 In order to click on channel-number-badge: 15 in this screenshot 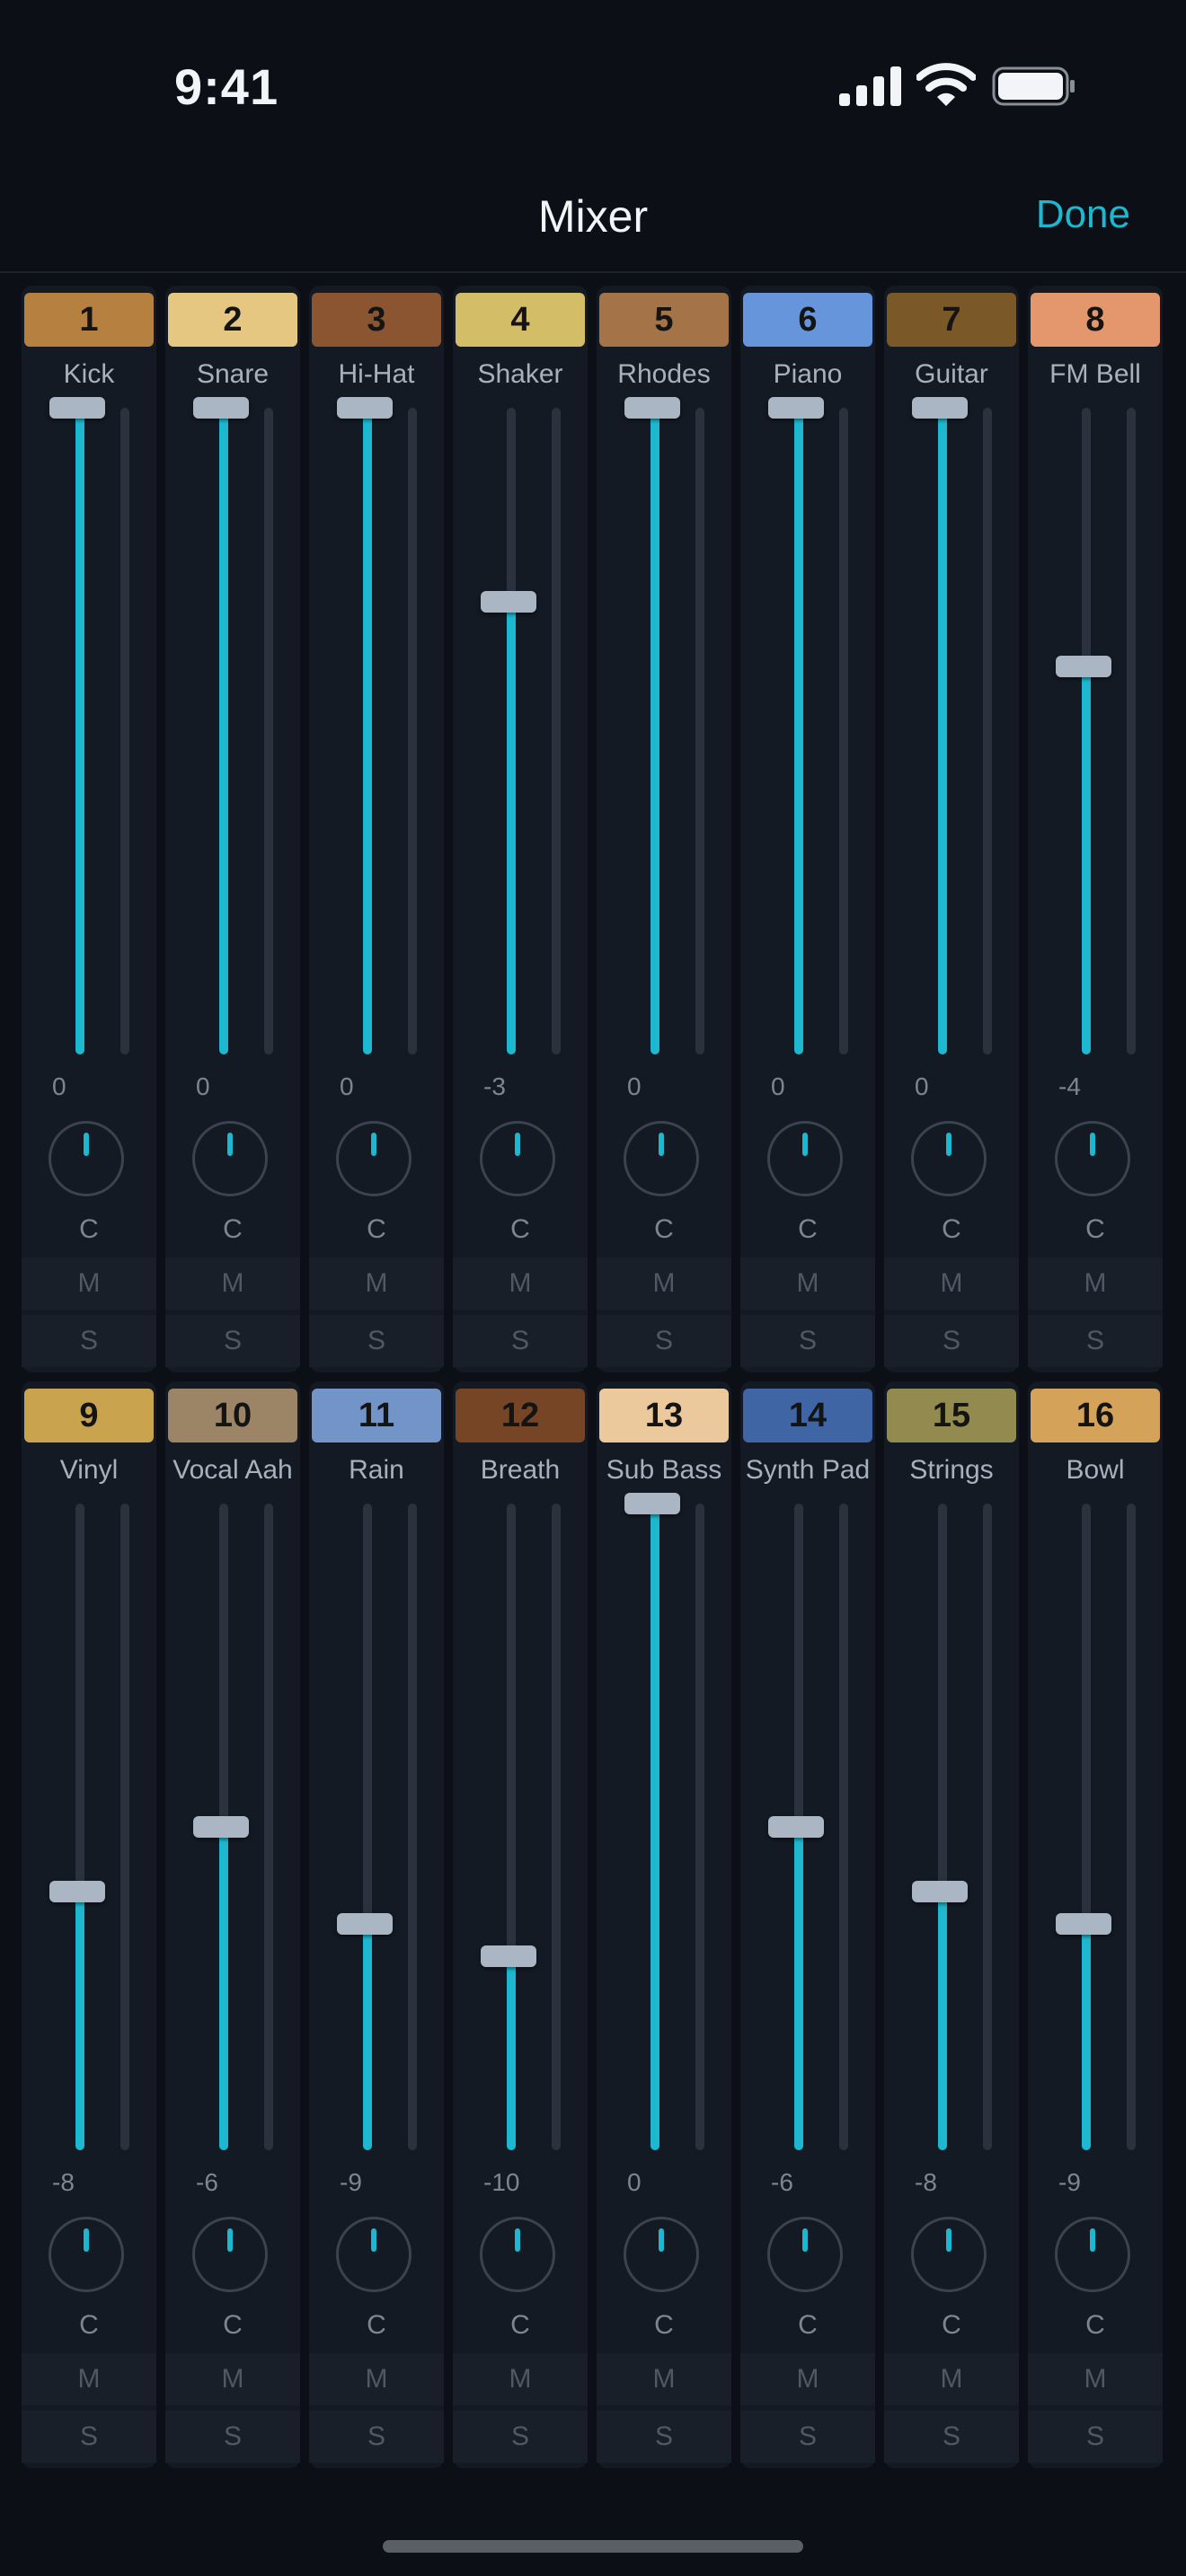, I will do `click(951, 1415)`.